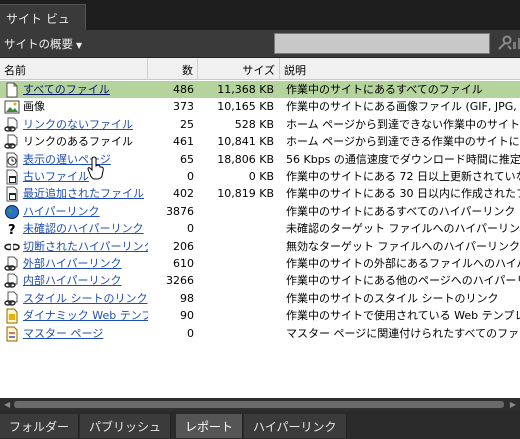 This screenshot has width=520, height=439. I want to click on row-count: 3266, so click(180, 281).